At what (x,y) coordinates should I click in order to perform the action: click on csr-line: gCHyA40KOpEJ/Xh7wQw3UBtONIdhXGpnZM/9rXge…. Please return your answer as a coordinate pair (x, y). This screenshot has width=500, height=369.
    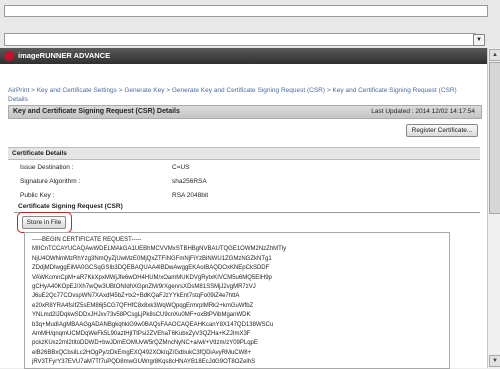
    Looking at the image, I should click on (144, 287).